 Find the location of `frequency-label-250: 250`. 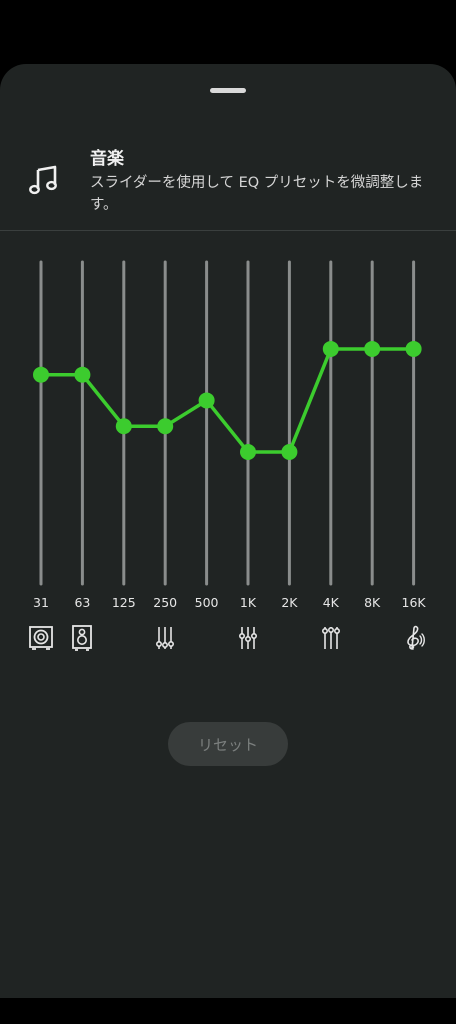

frequency-label-250: 250 is located at coordinates (165, 602).